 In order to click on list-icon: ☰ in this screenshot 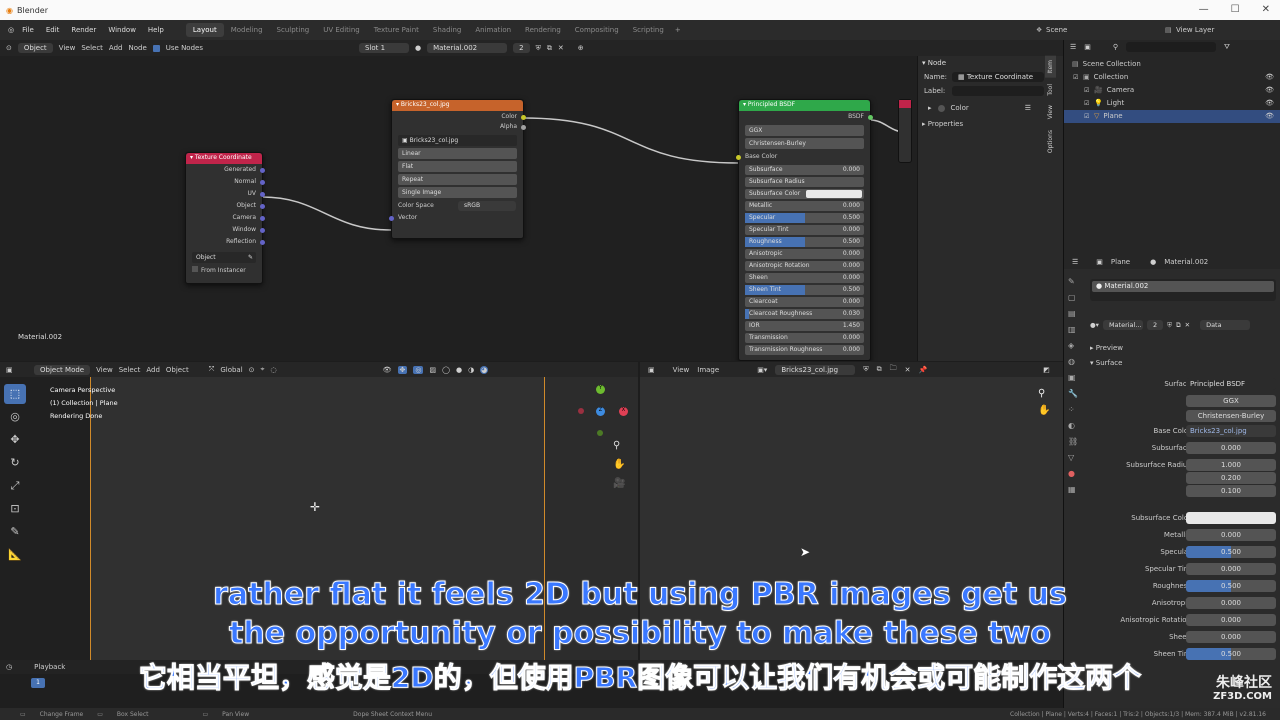, I will do `click(1028, 108)`.